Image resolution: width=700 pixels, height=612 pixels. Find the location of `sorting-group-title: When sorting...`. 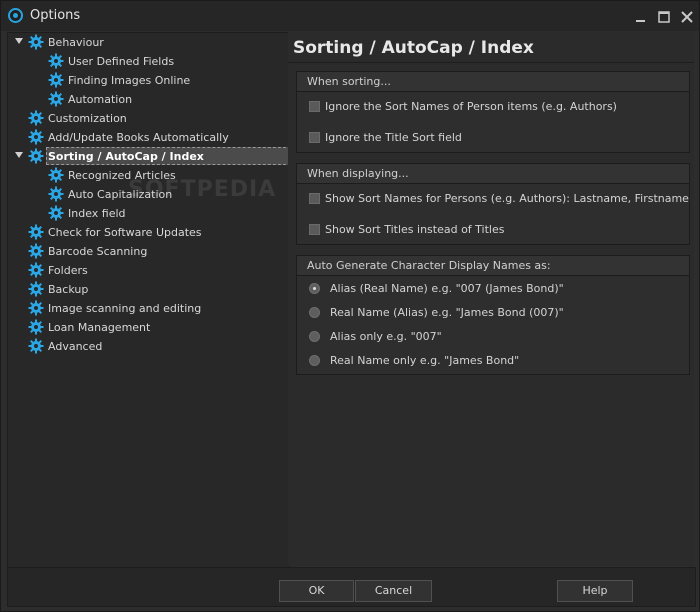

sorting-group-title: When sorting... is located at coordinates (349, 81).